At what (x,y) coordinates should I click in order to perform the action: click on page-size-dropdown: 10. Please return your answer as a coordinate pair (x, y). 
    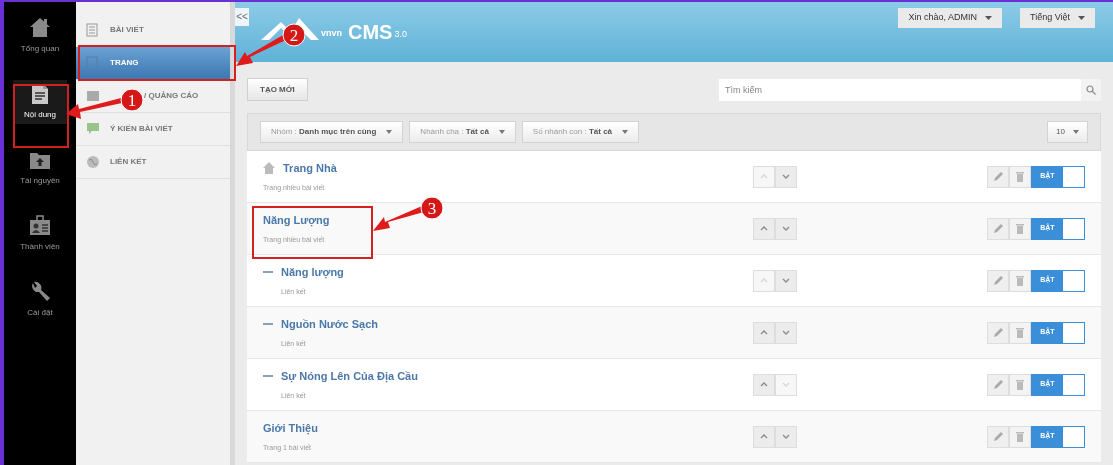
    Looking at the image, I should click on (1067, 132).